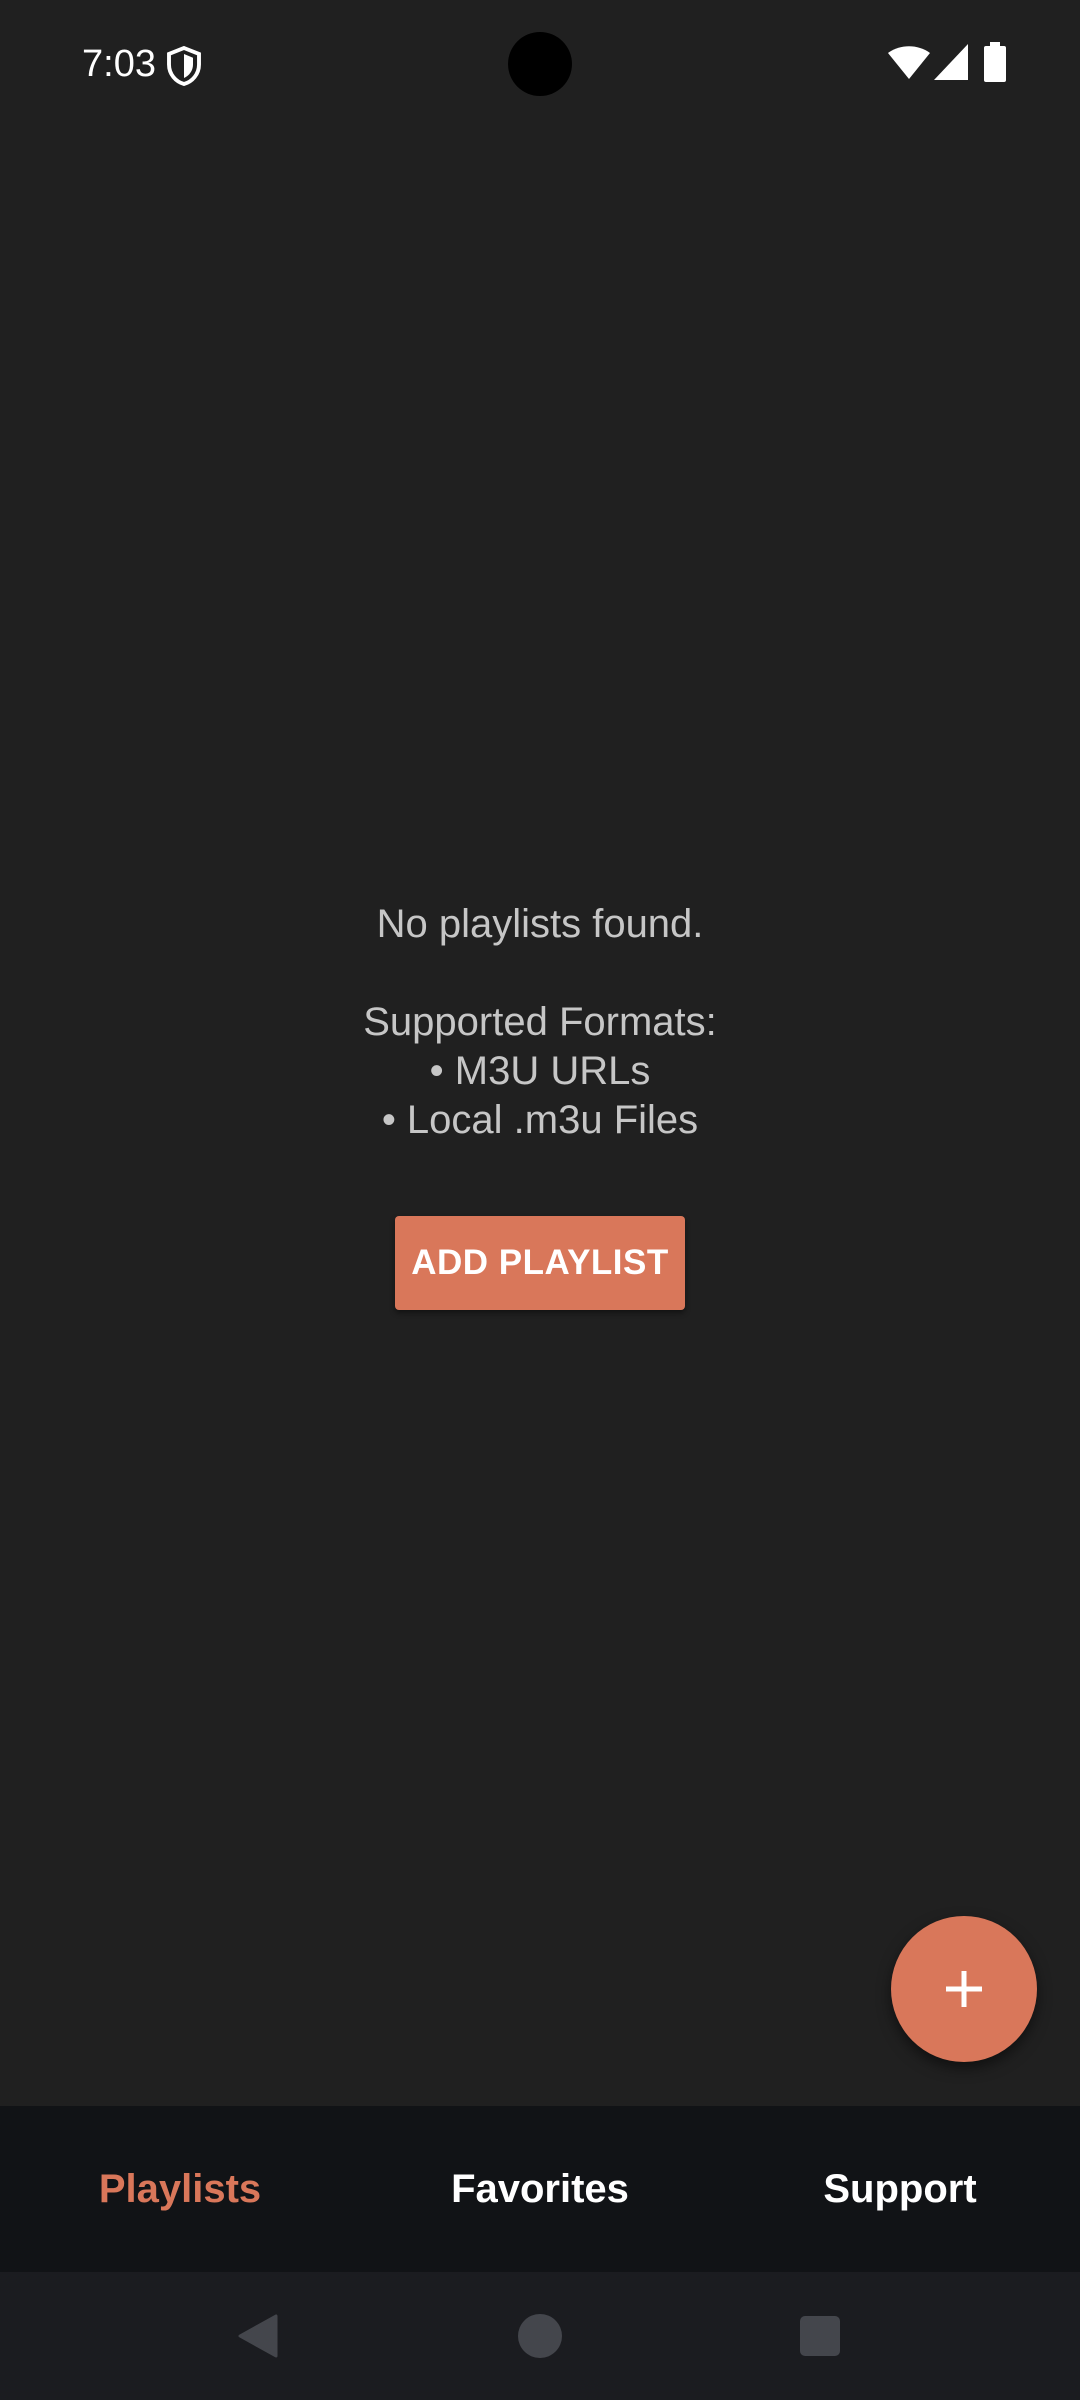  What do you see at coordinates (184, 66) in the screenshot?
I see `shield-icon` at bounding box center [184, 66].